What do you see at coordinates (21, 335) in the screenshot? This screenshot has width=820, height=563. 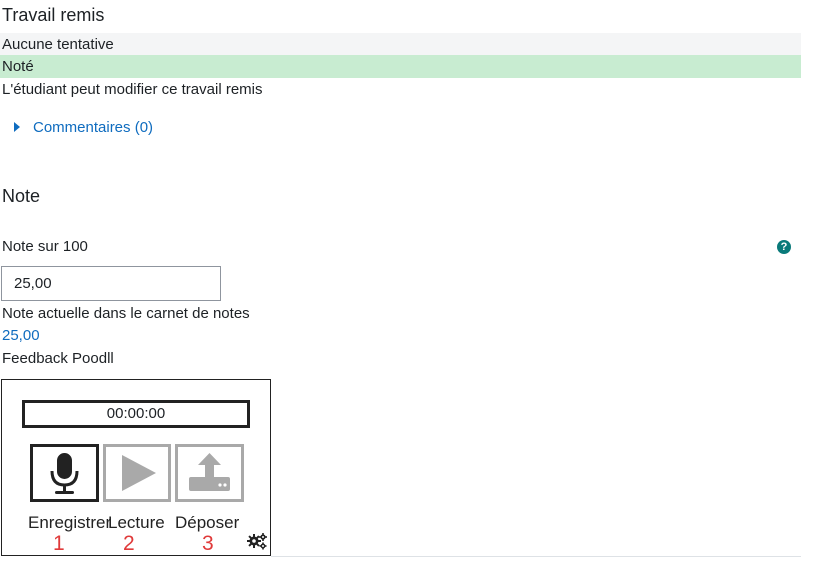 I see `current-grade-value: 25,00` at bounding box center [21, 335].